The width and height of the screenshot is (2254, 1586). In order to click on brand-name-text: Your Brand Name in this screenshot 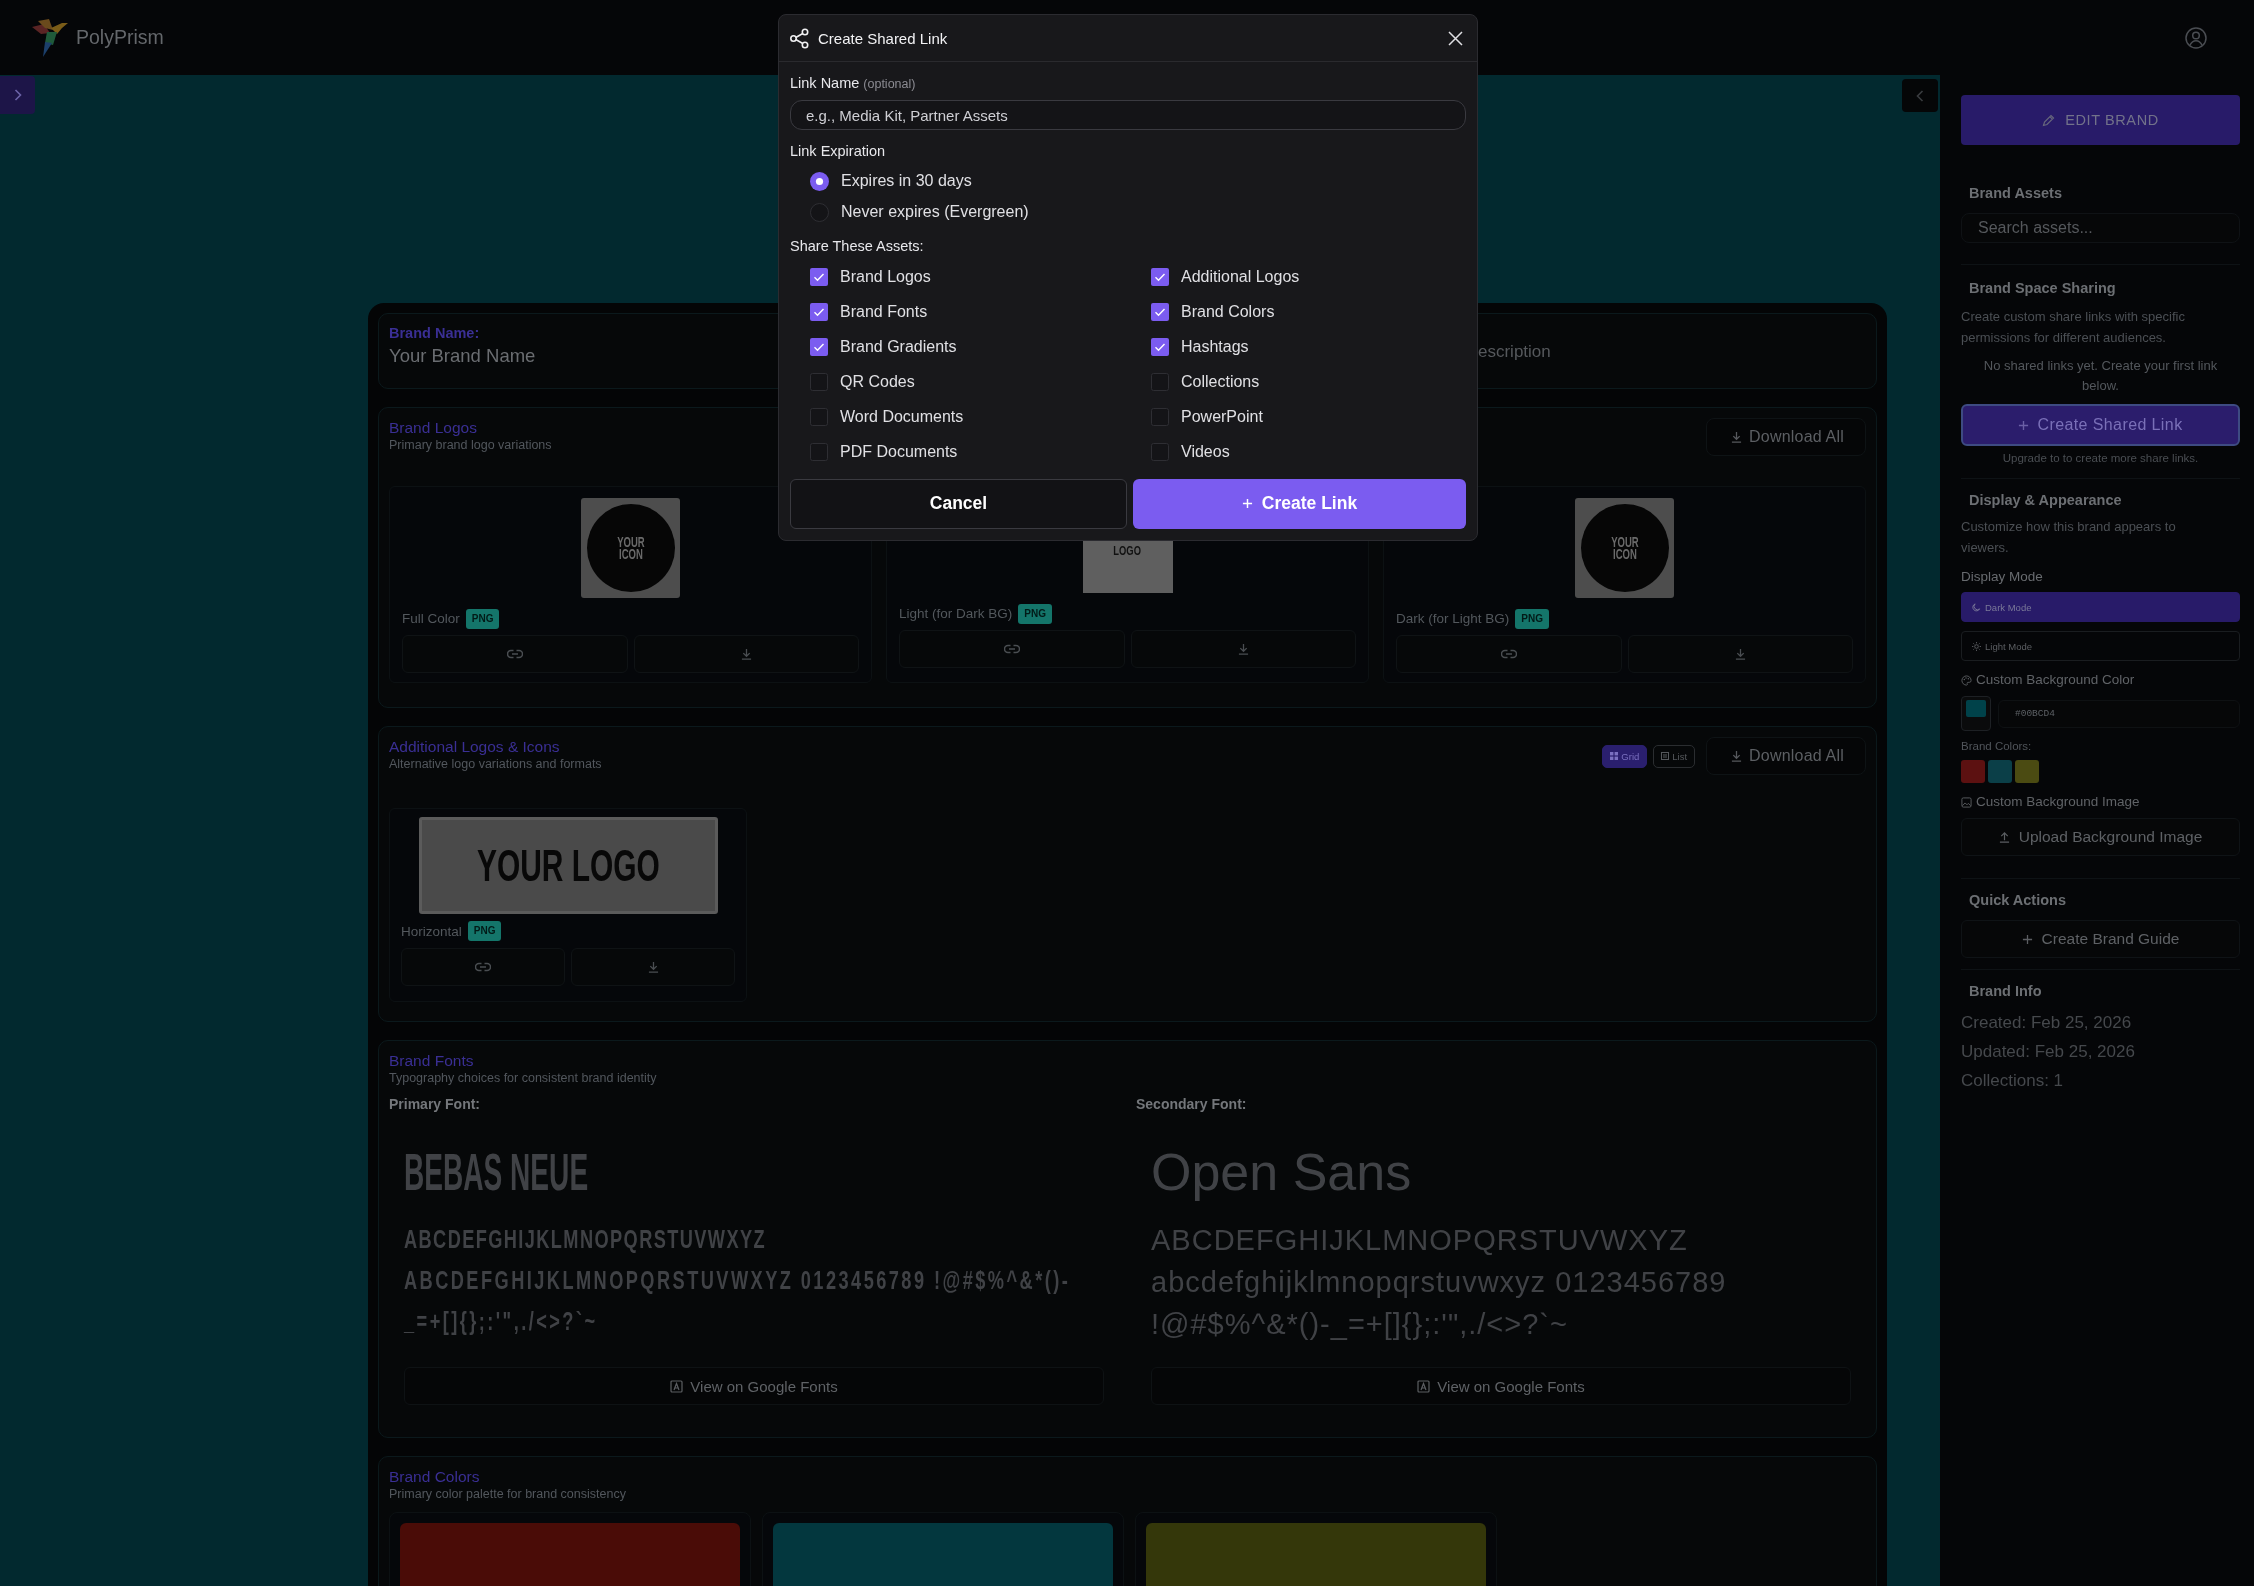, I will do `click(462, 356)`.